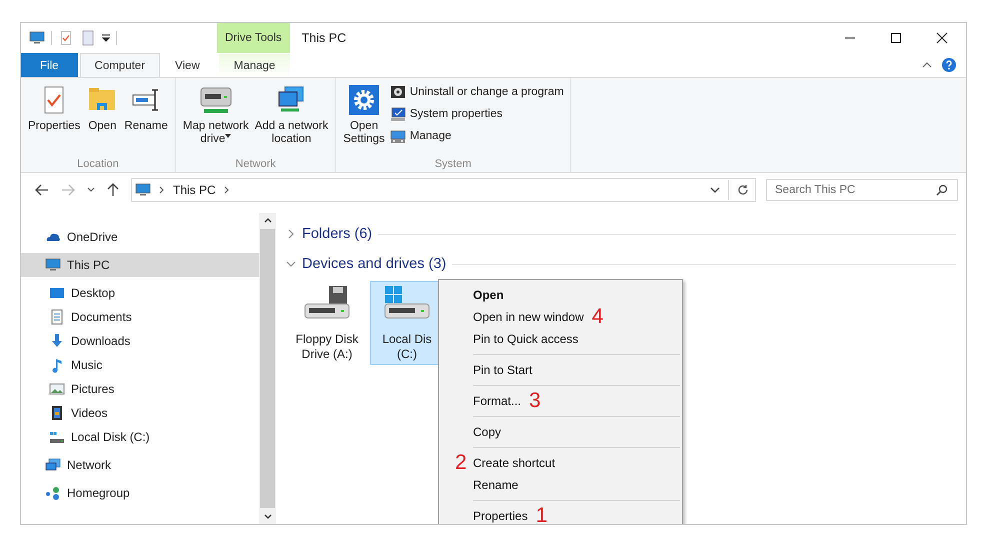 This screenshot has height=543, width=989. What do you see at coordinates (535, 401) in the screenshot?
I see `annotation-number: 3` at bounding box center [535, 401].